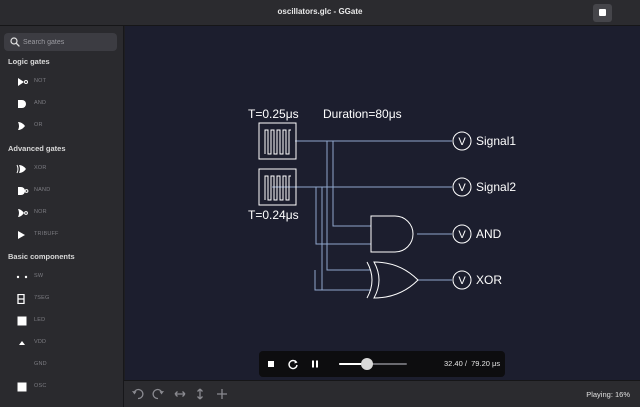 This screenshot has height=407, width=640. What do you see at coordinates (37, 148) in the screenshot?
I see `group-title-advanced-gates: Advanced gates` at bounding box center [37, 148].